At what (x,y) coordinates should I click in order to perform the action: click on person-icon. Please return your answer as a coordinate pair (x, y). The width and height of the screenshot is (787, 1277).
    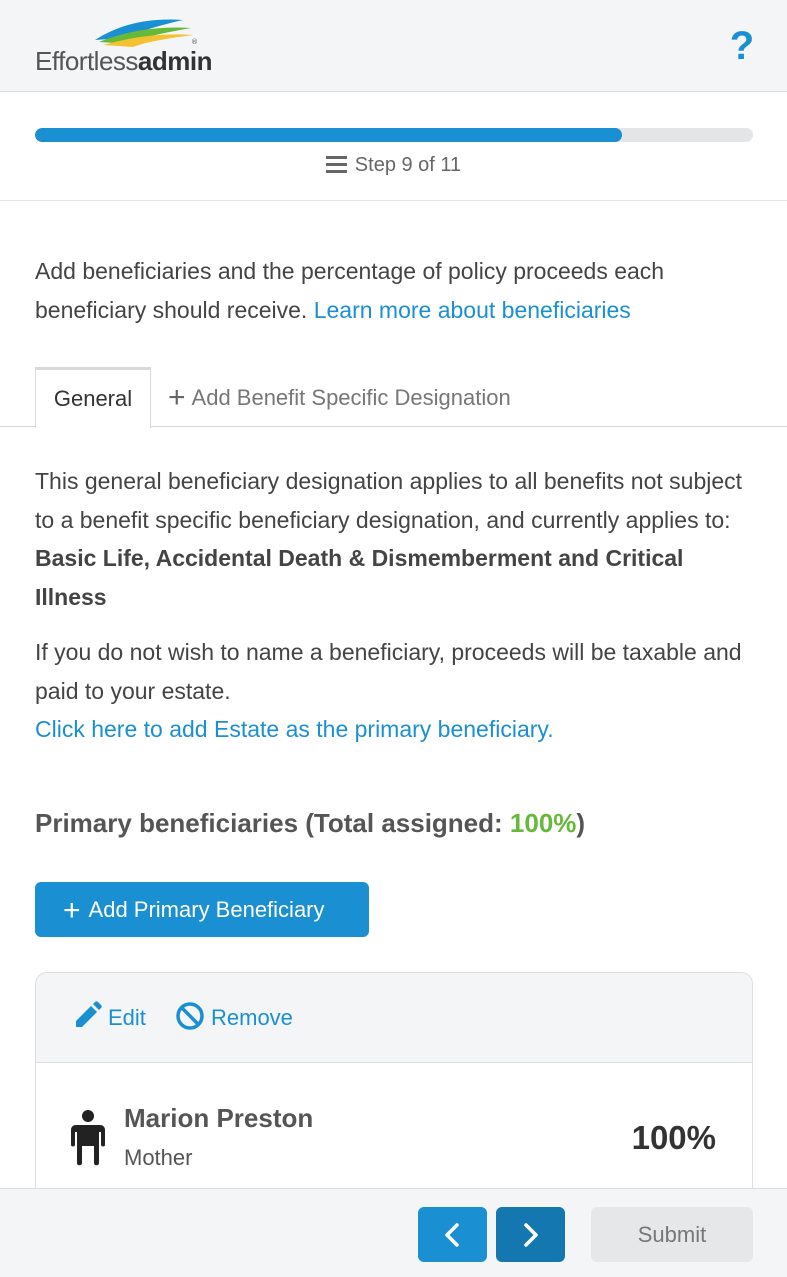
    Looking at the image, I should click on (88, 1138).